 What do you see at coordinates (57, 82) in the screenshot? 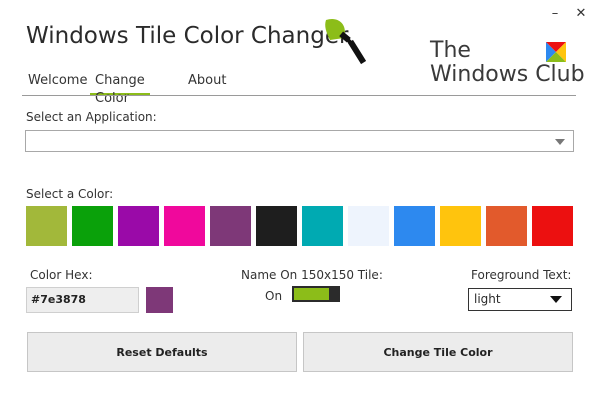
I see `tab-welcome: Welcome` at bounding box center [57, 82].